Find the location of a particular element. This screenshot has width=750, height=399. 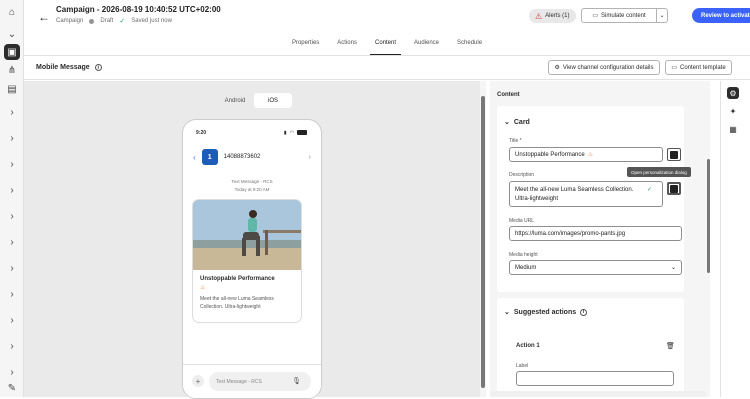

message-type: Text Message - RCS is located at coordinates (252, 181).